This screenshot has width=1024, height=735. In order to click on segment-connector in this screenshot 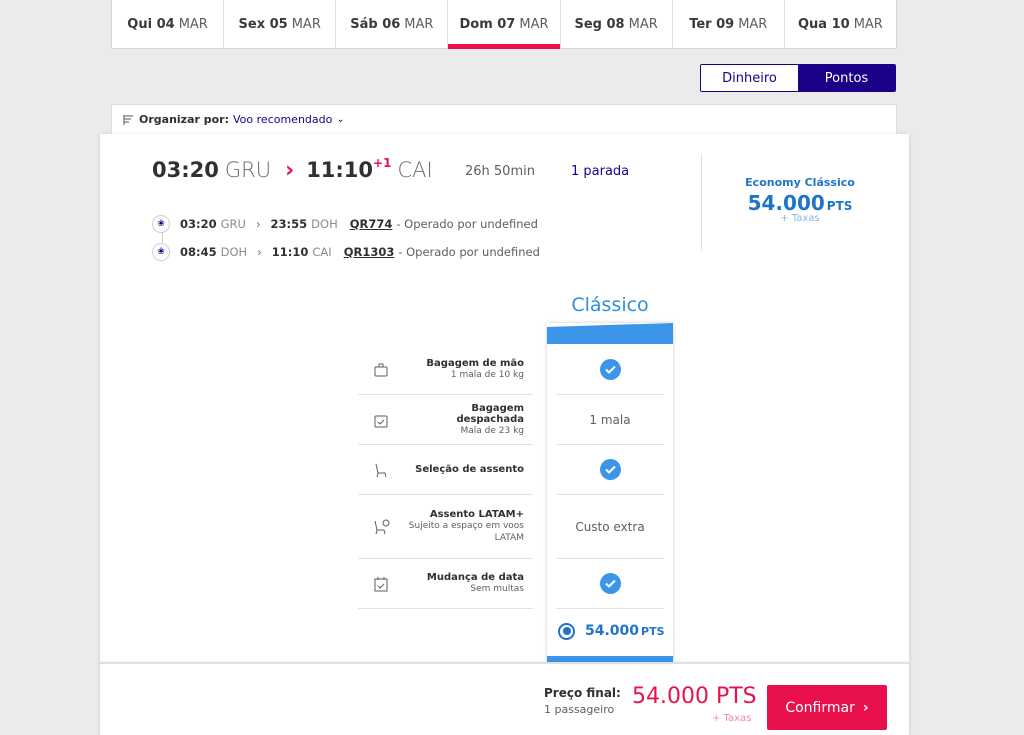, I will do `click(162, 238)`.